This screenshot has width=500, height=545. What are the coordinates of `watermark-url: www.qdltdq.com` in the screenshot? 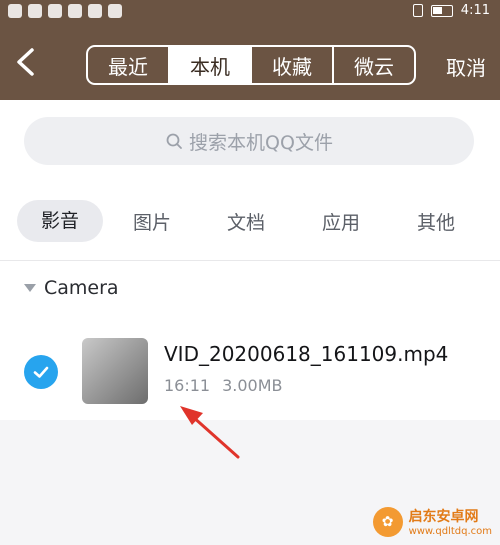 It's located at (450, 531).